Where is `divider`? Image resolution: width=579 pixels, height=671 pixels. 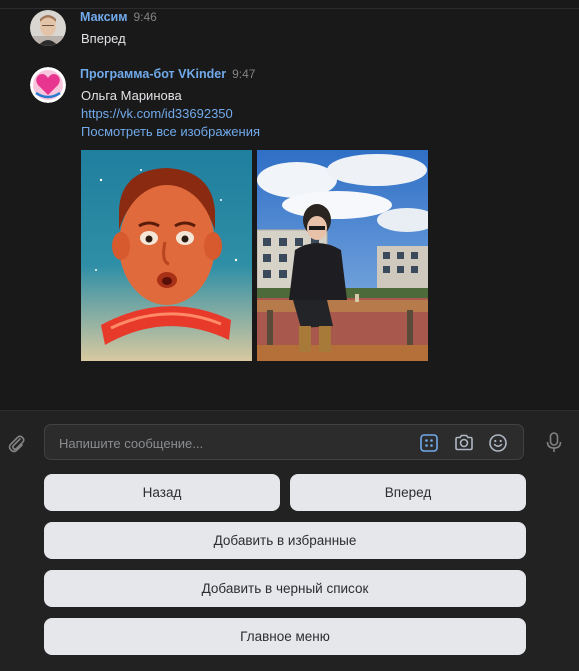 divider is located at coordinates (289, 8).